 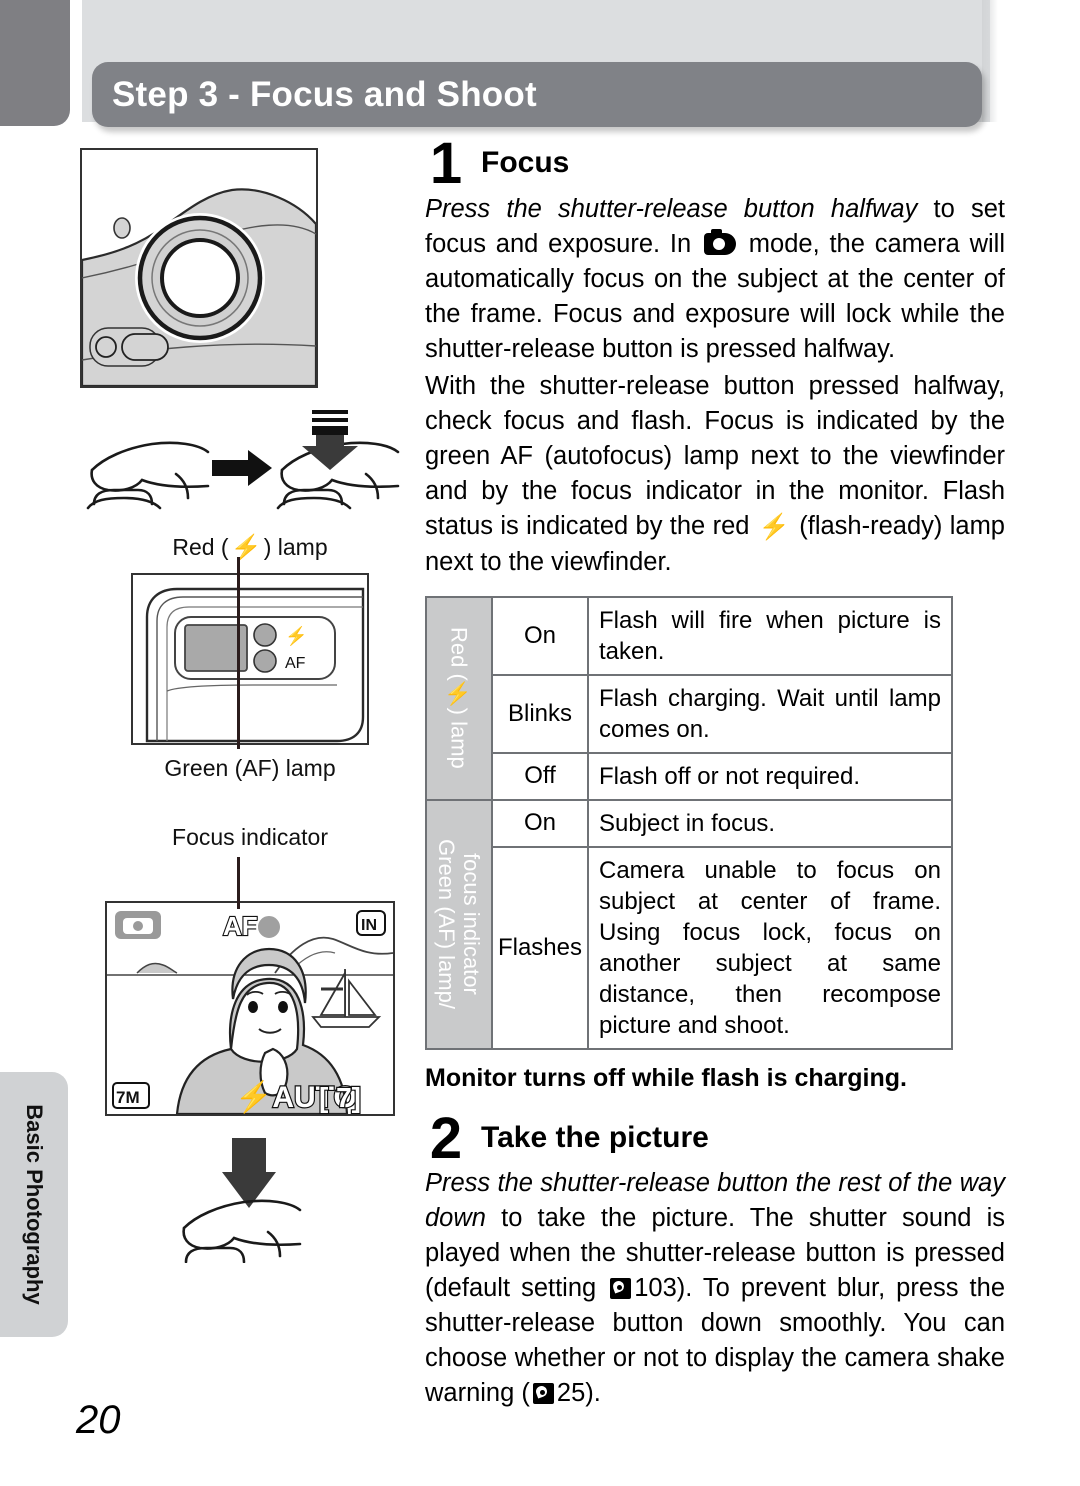 I want to click on row-header-green-af-lamp-label-1: Green (AF) lamp/, so click(x=446, y=924).